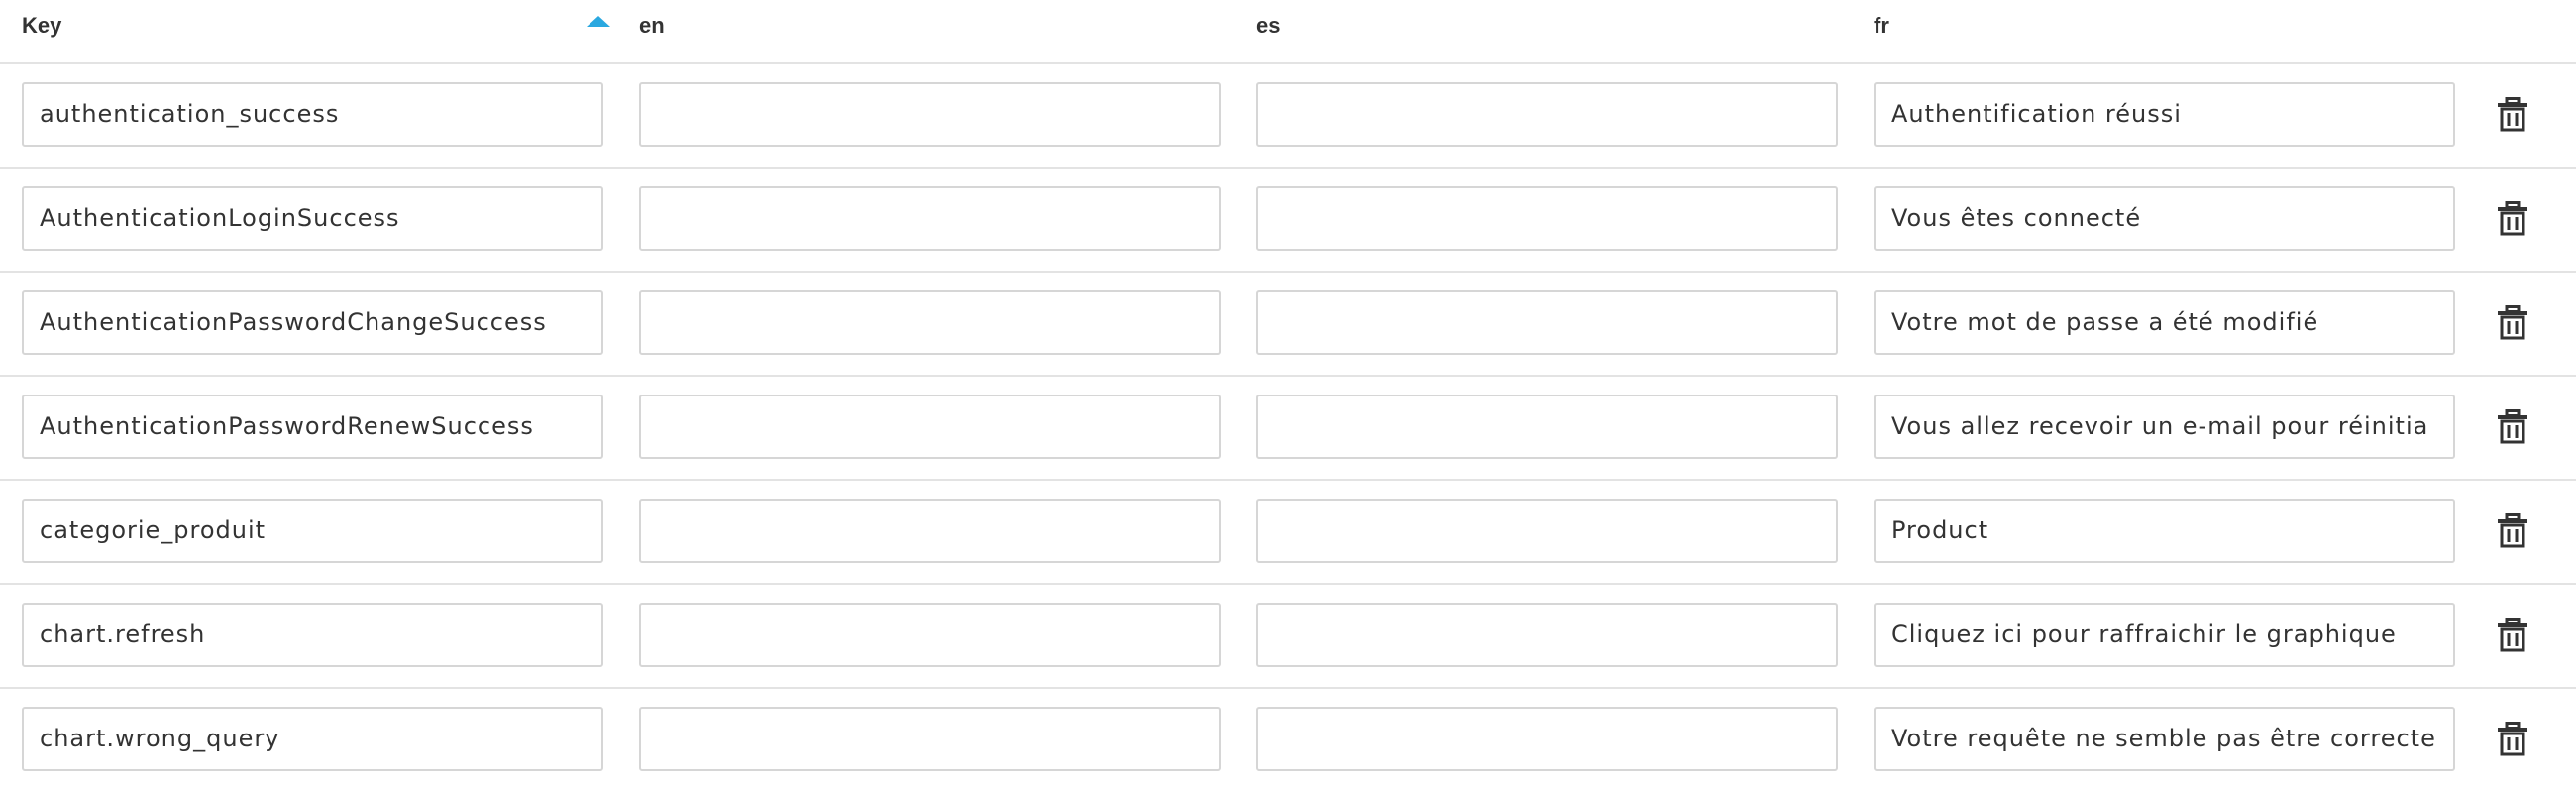 This screenshot has width=2576, height=791. What do you see at coordinates (312, 531) in the screenshot?
I see `key-input: categorie_produit` at bounding box center [312, 531].